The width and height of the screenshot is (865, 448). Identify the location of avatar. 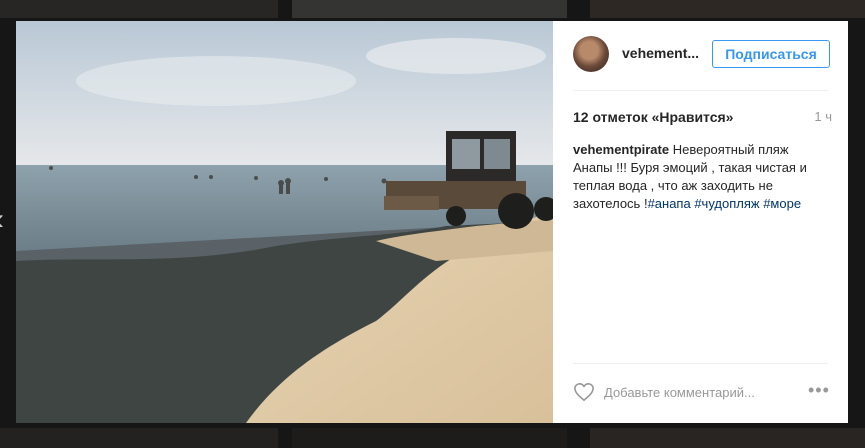
(591, 54).